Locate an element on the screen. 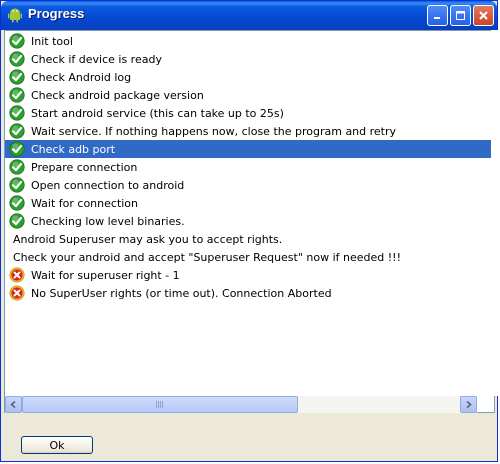  scroll-right-button is located at coordinates (468, 404).